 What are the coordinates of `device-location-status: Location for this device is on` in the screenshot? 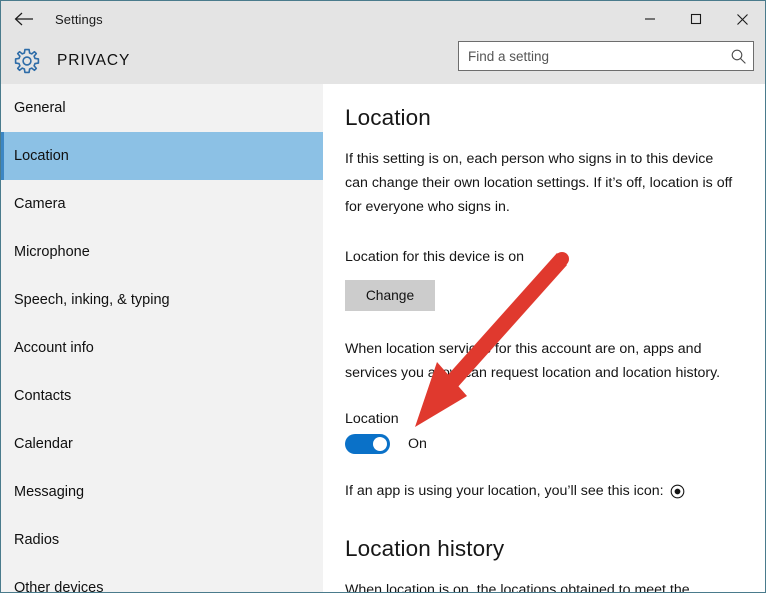 It's located at (435, 257).